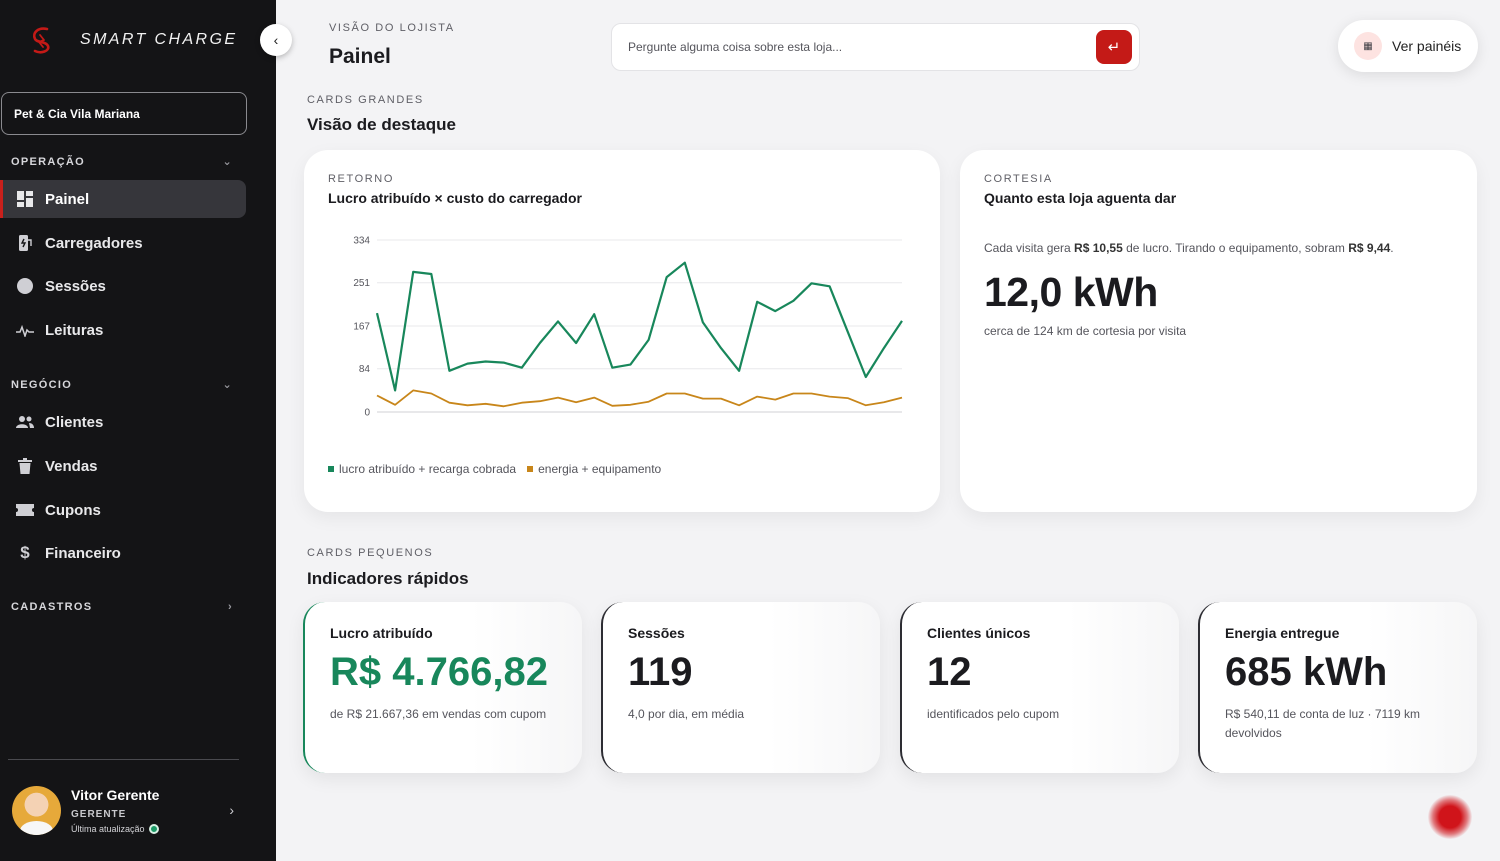  I want to click on small-section-title: Indicadores rápidos, so click(388, 578).